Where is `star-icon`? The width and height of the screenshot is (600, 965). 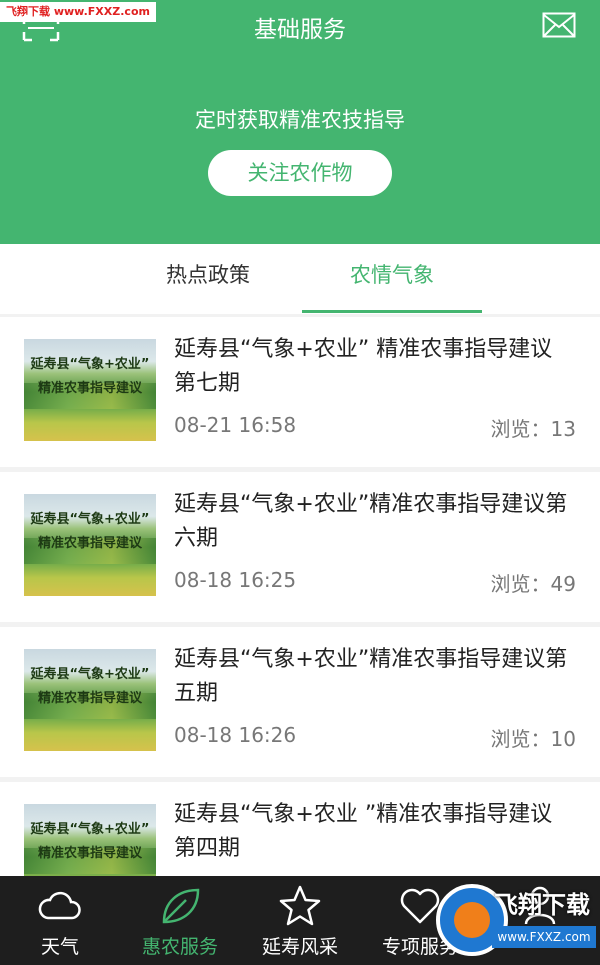
star-icon is located at coordinates (300, 905).